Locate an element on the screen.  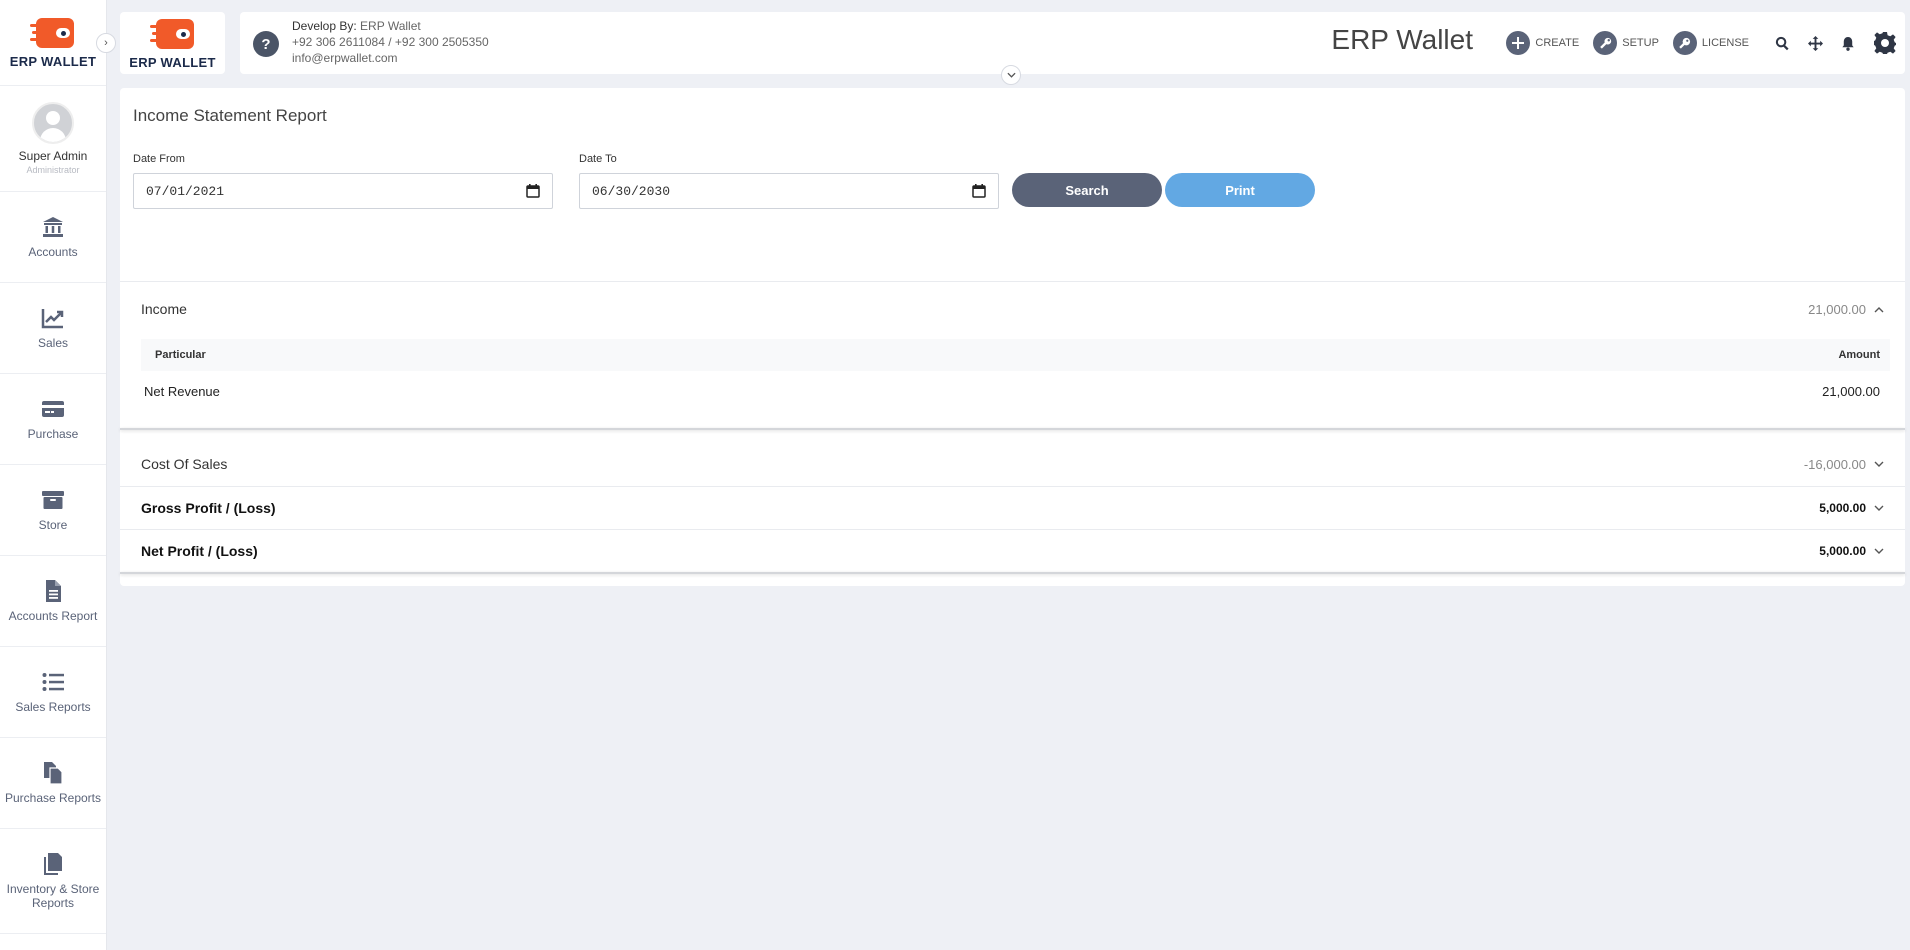
bell-icon is located at coordinates (1848, 43).